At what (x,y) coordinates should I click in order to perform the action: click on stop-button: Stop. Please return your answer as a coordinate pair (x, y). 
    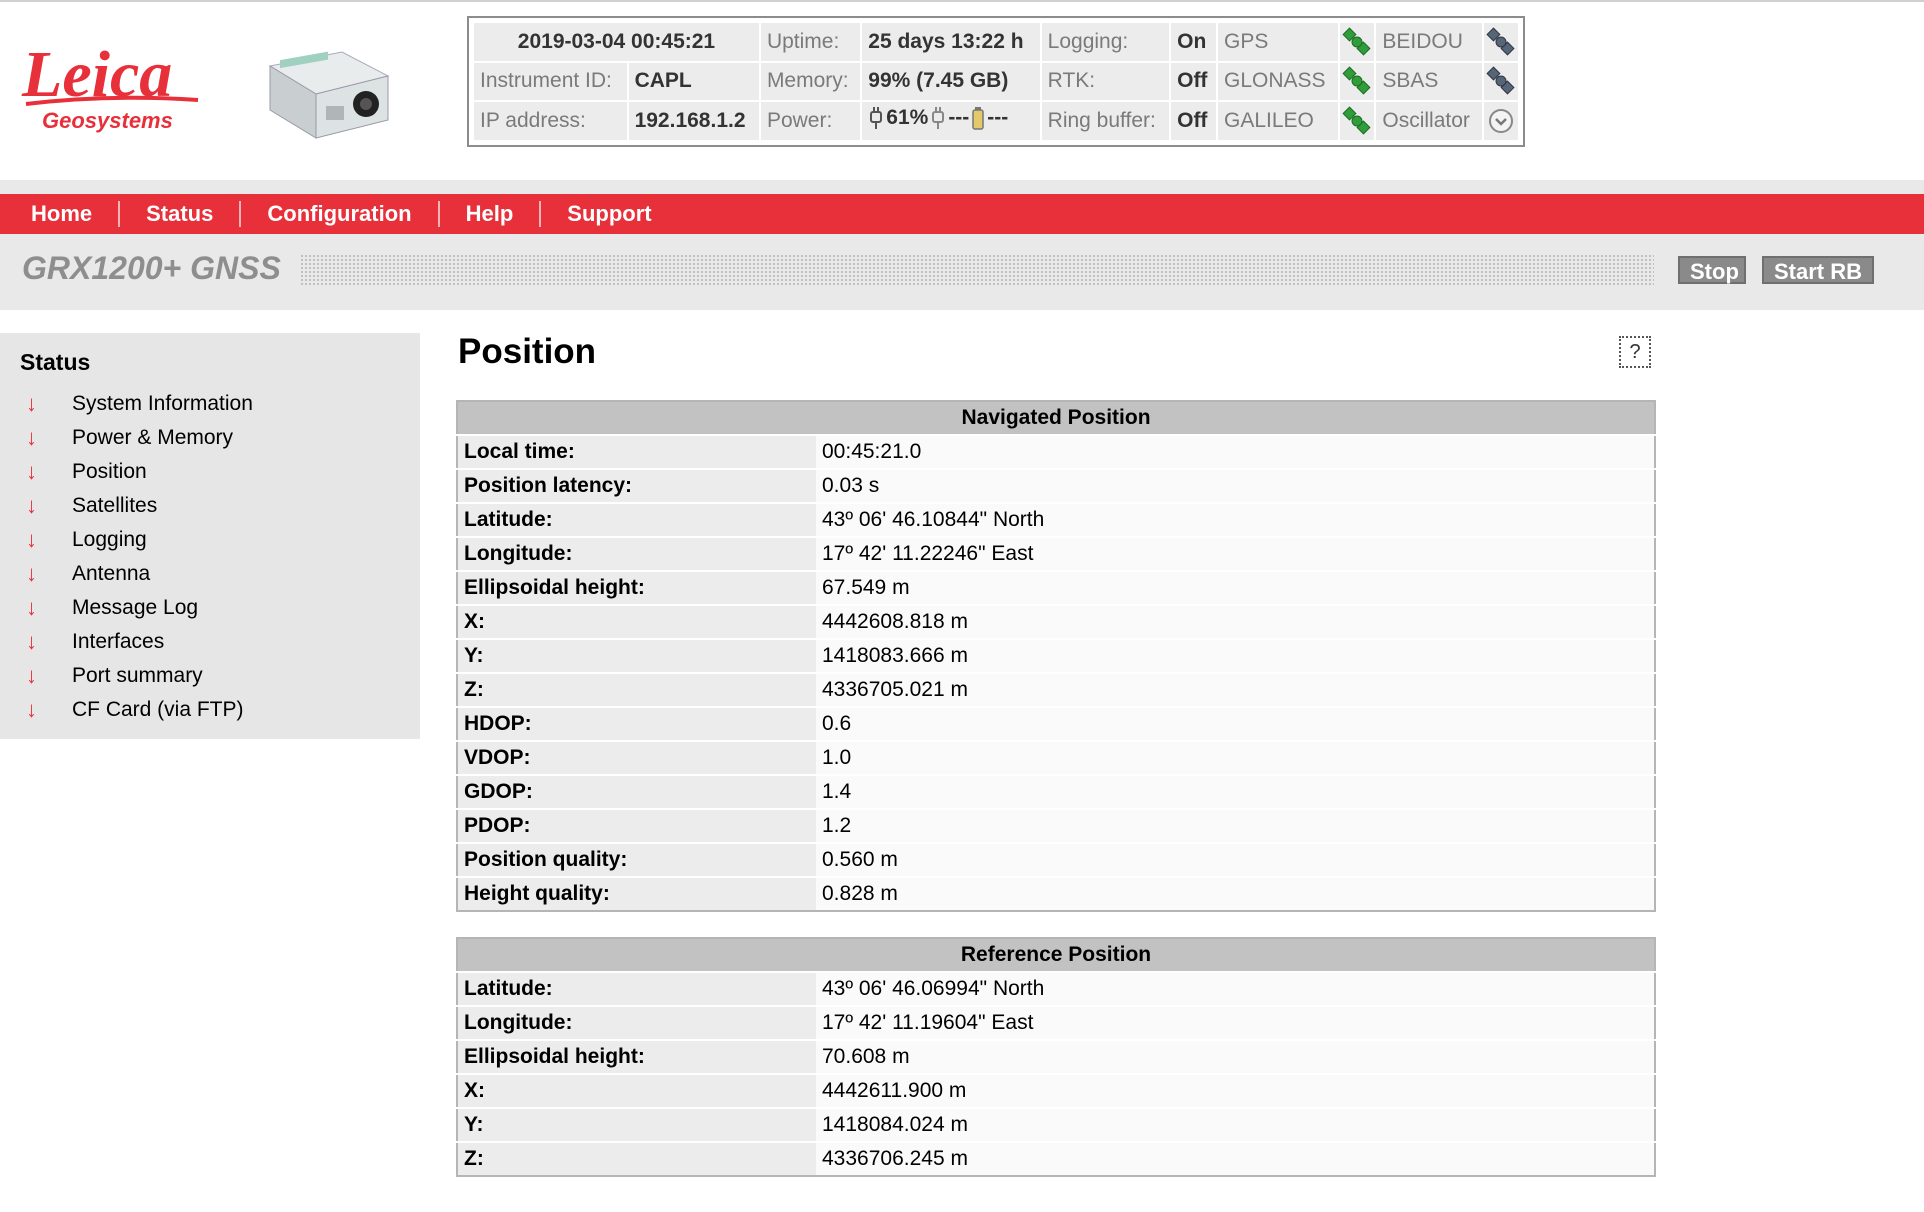
    Looking at the image, I should click on (1712, 270).